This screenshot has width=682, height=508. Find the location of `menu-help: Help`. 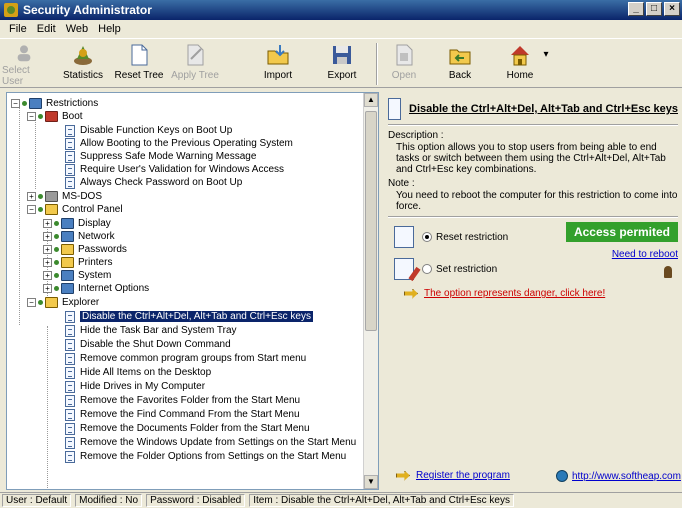

menu-help: Help is located at coordinates (109, 29).